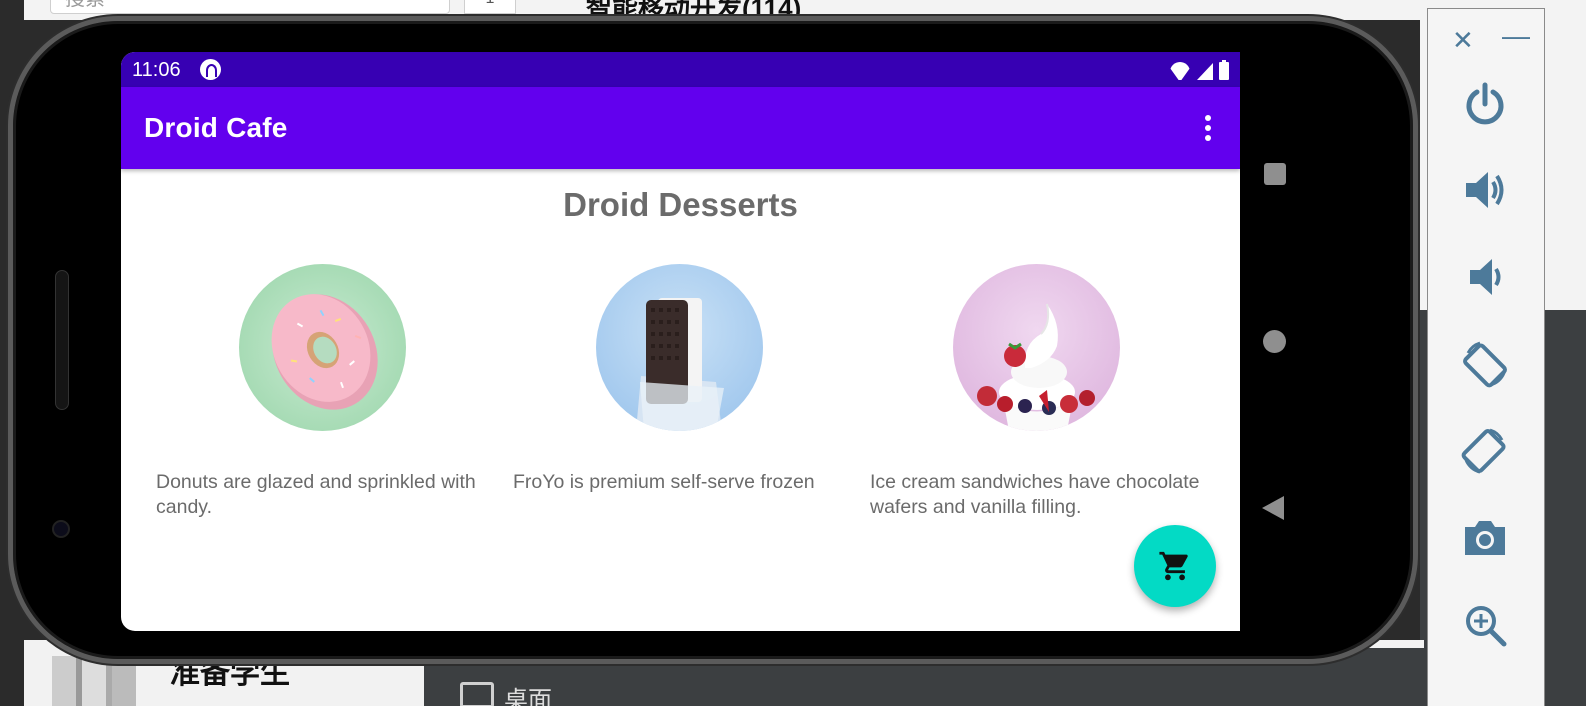  I want to click on signal-icon, so click(1205, 71).